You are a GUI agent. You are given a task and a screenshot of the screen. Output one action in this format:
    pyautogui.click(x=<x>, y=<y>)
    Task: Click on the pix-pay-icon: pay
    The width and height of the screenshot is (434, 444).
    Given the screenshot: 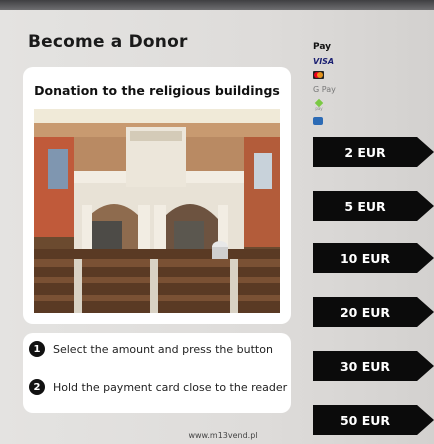 What is the action you would take?
    pyautogui.click(x=319, y=104)
    